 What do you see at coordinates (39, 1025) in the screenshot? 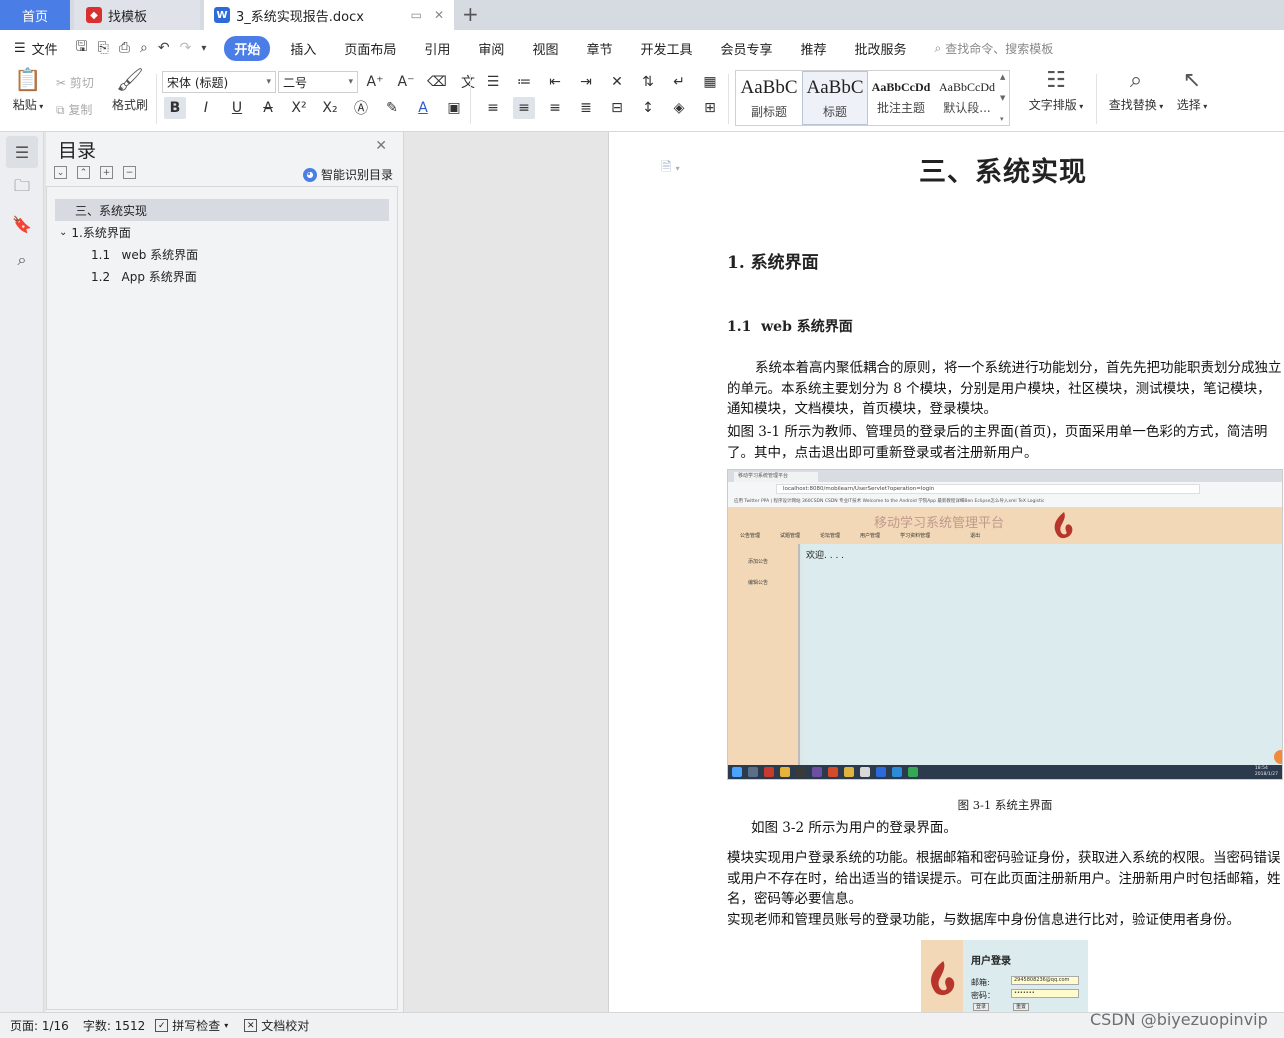
I see `page-counter: 页面: 1/16` at bounding box center [39, 1025].